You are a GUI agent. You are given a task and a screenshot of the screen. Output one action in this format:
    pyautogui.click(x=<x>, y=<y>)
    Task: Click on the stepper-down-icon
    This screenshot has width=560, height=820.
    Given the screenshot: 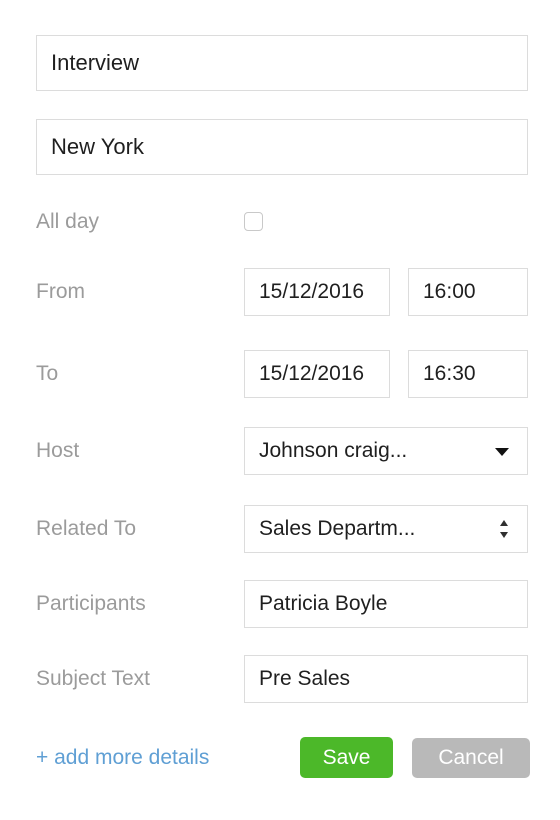 What is the action you would take?
    pyautogui.click(x=504, y=535)
    